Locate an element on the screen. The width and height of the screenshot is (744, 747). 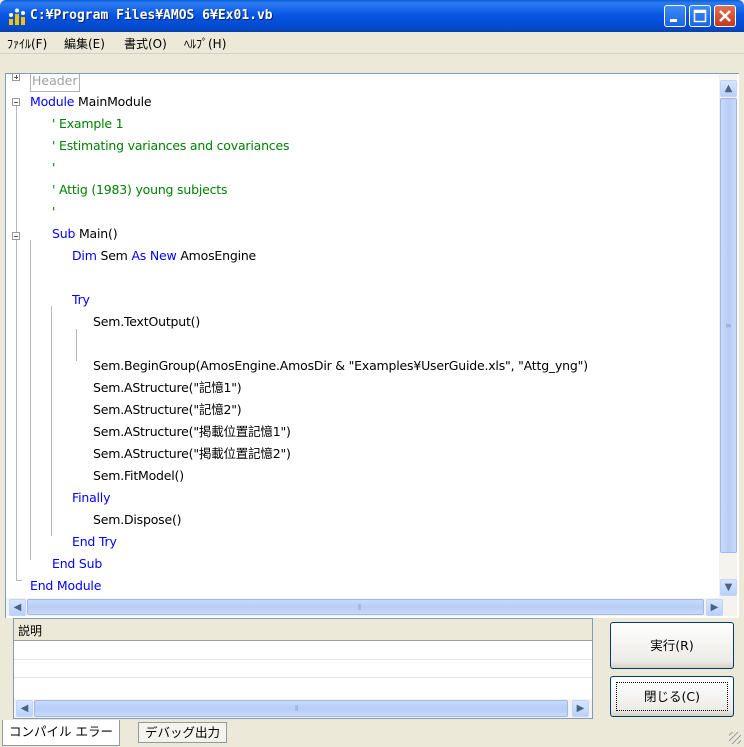
keyword: Sub is located at coordinates (64, 233).